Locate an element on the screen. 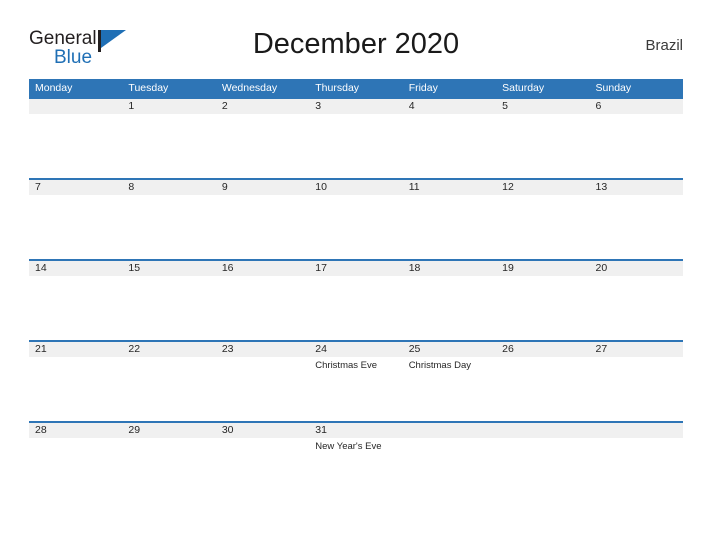  day-cell: 9 is located at coordinates (262, 219).